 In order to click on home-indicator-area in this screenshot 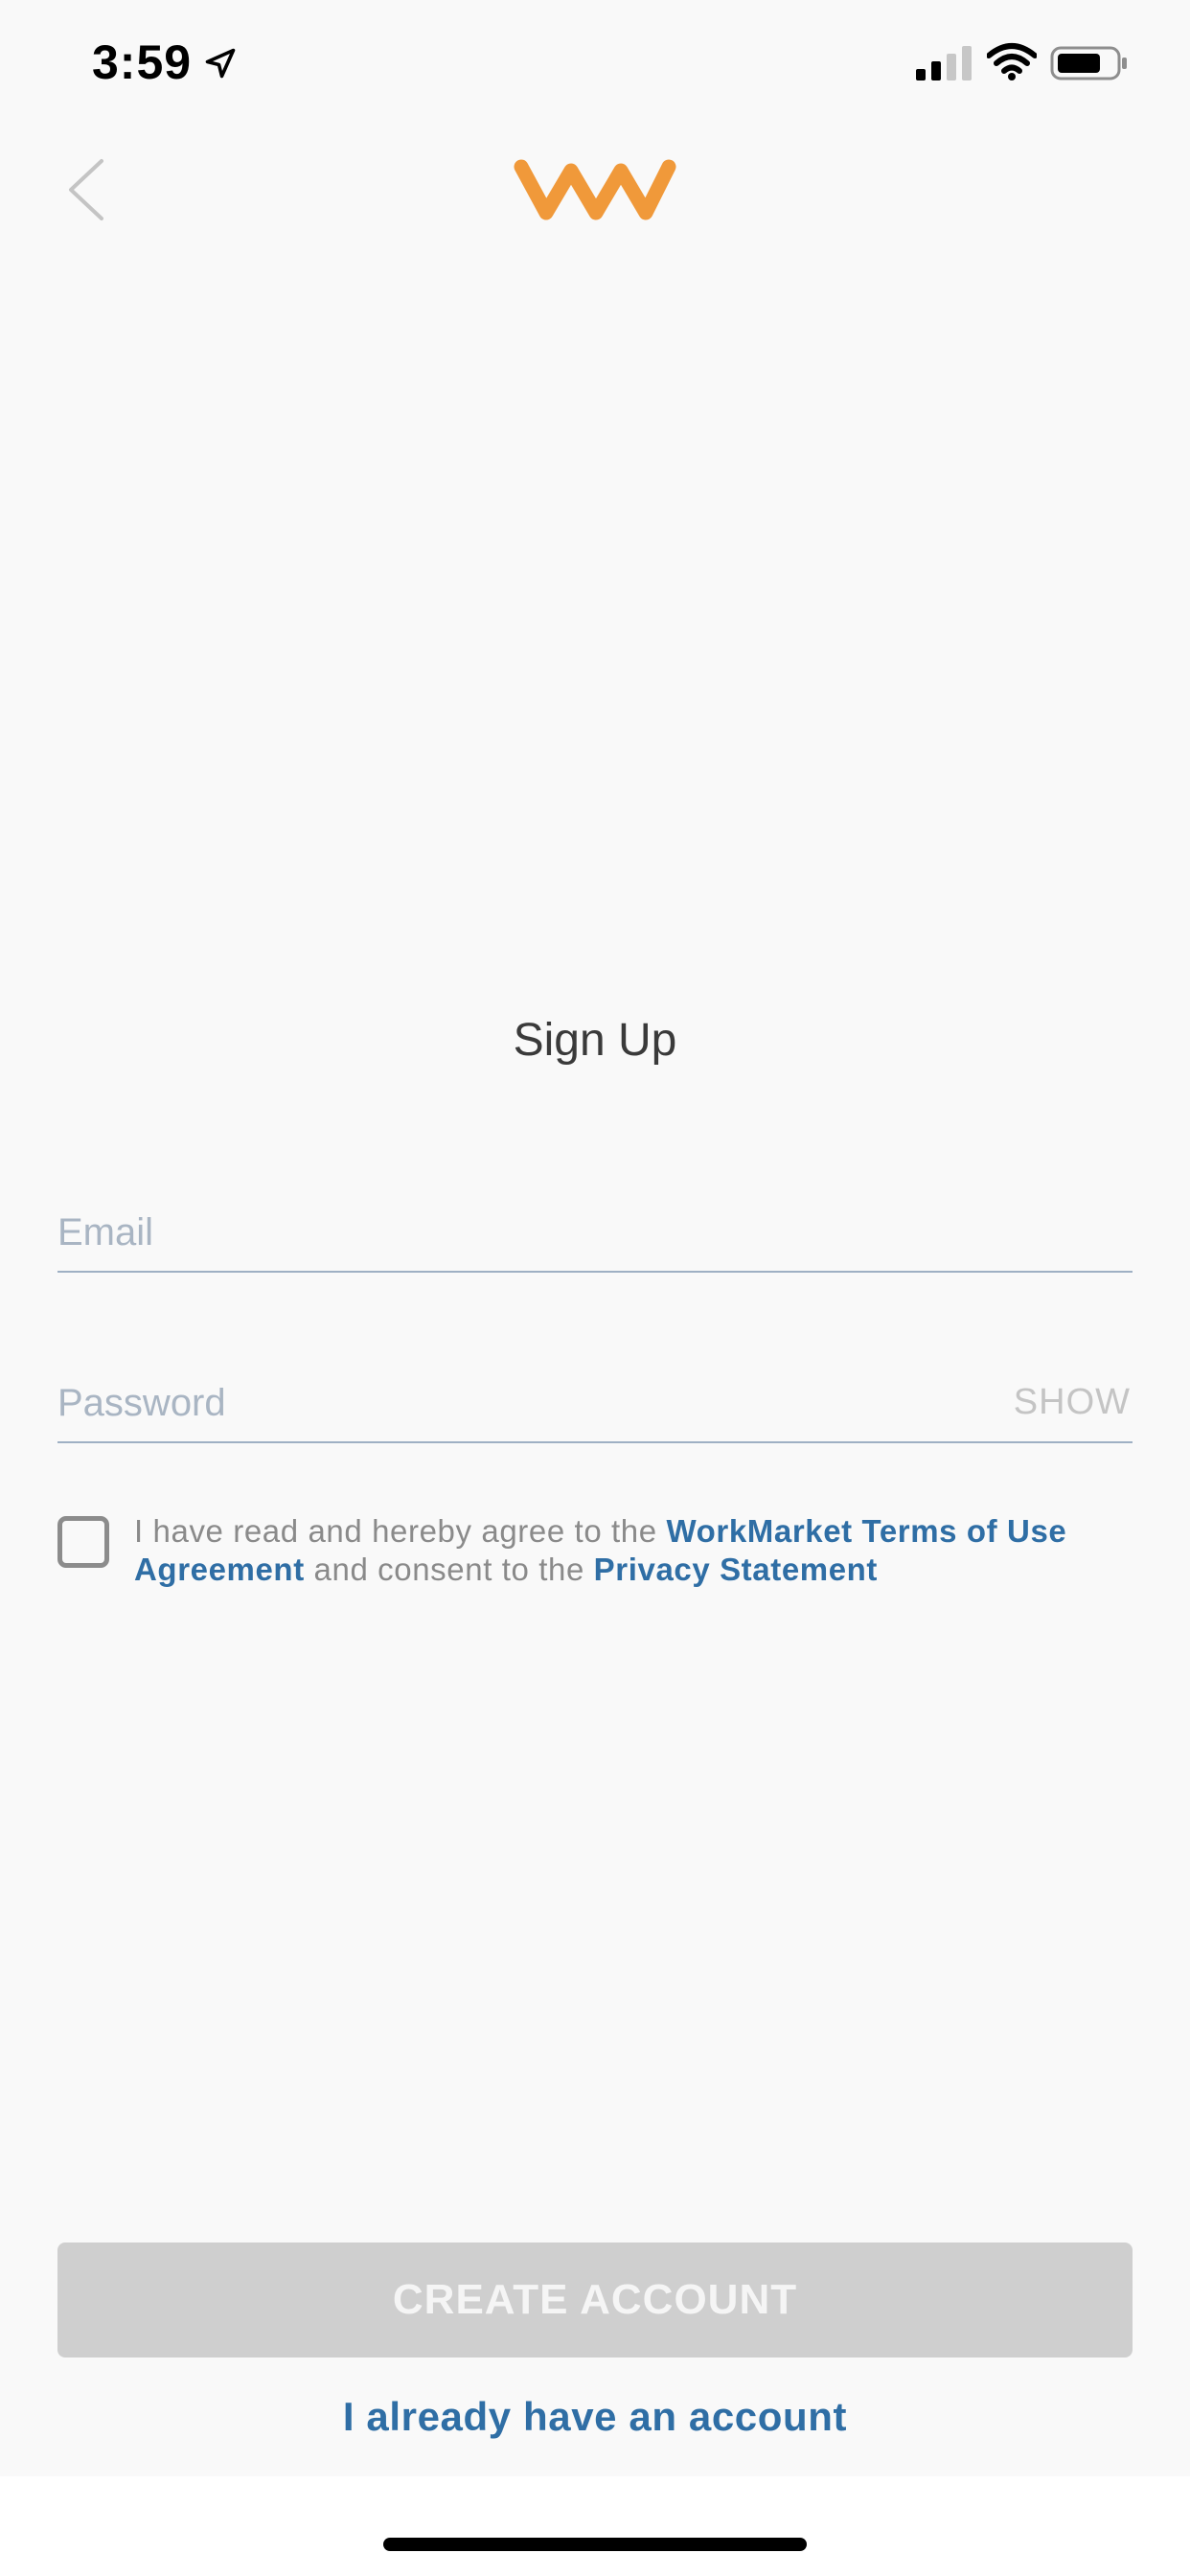, I will do `click(595, 2526)`.